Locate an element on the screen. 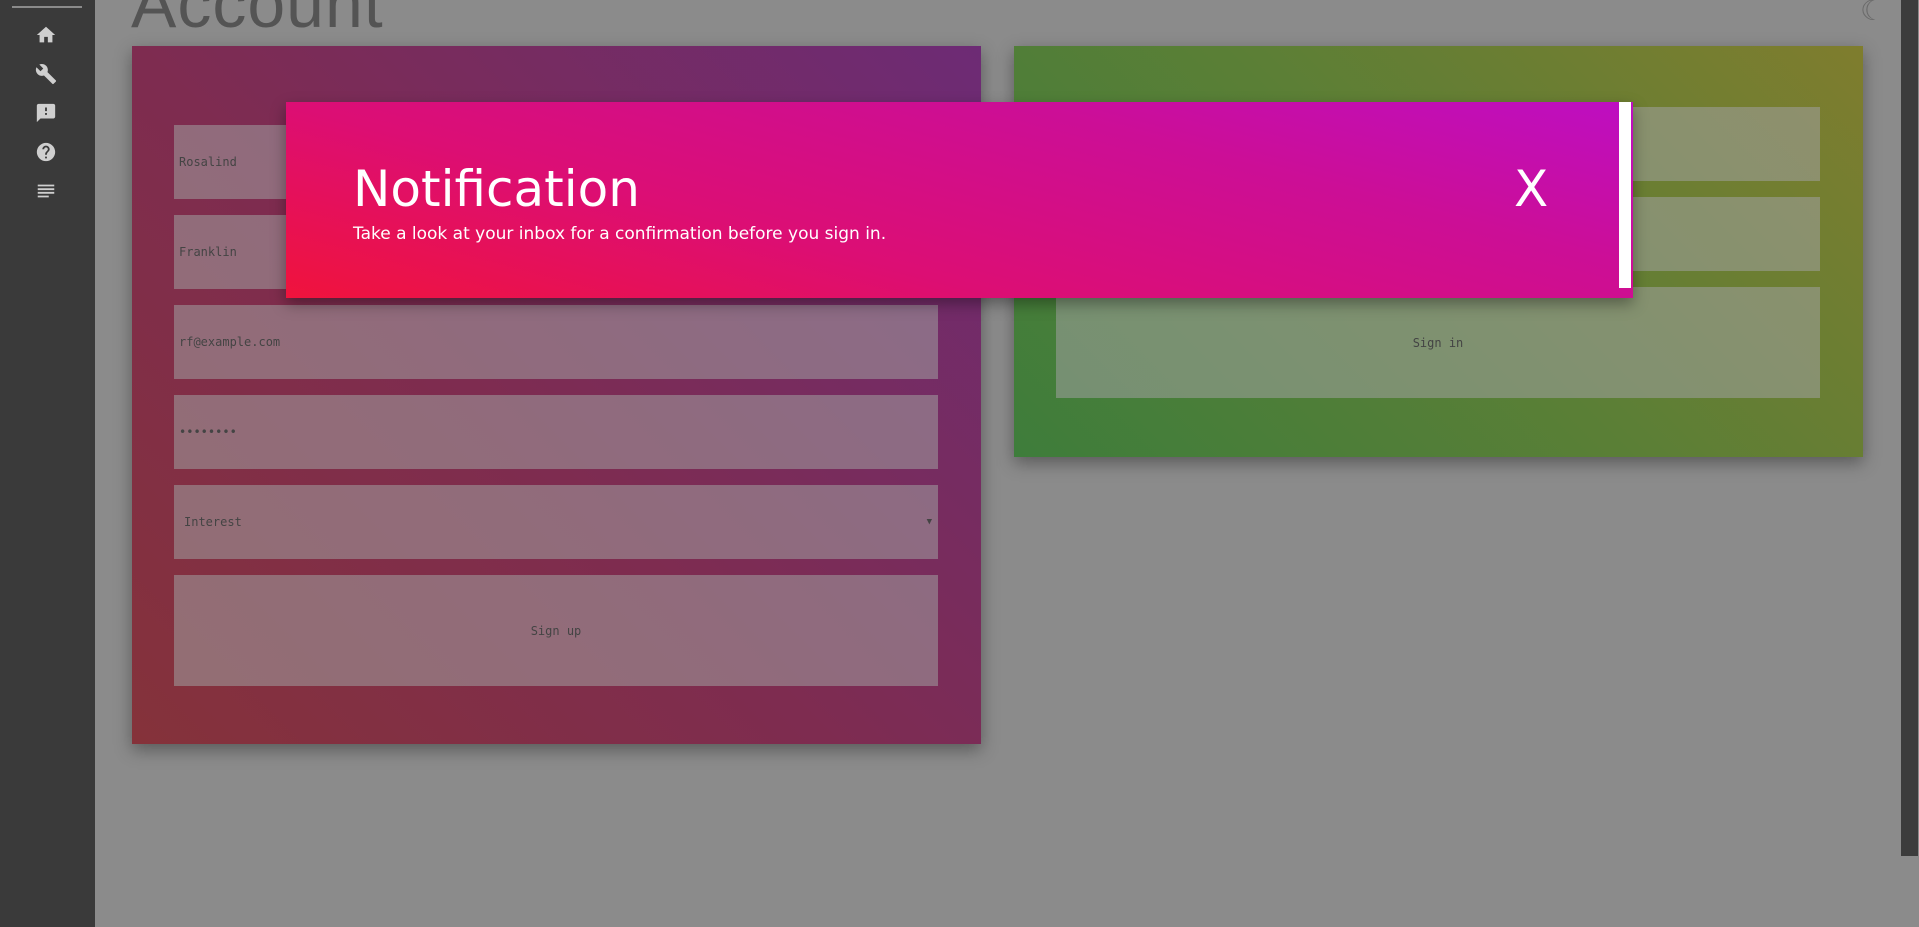 This screenshot has width=1919, height=927. interest-select-value: Interest is located at coordinates (213, 522).